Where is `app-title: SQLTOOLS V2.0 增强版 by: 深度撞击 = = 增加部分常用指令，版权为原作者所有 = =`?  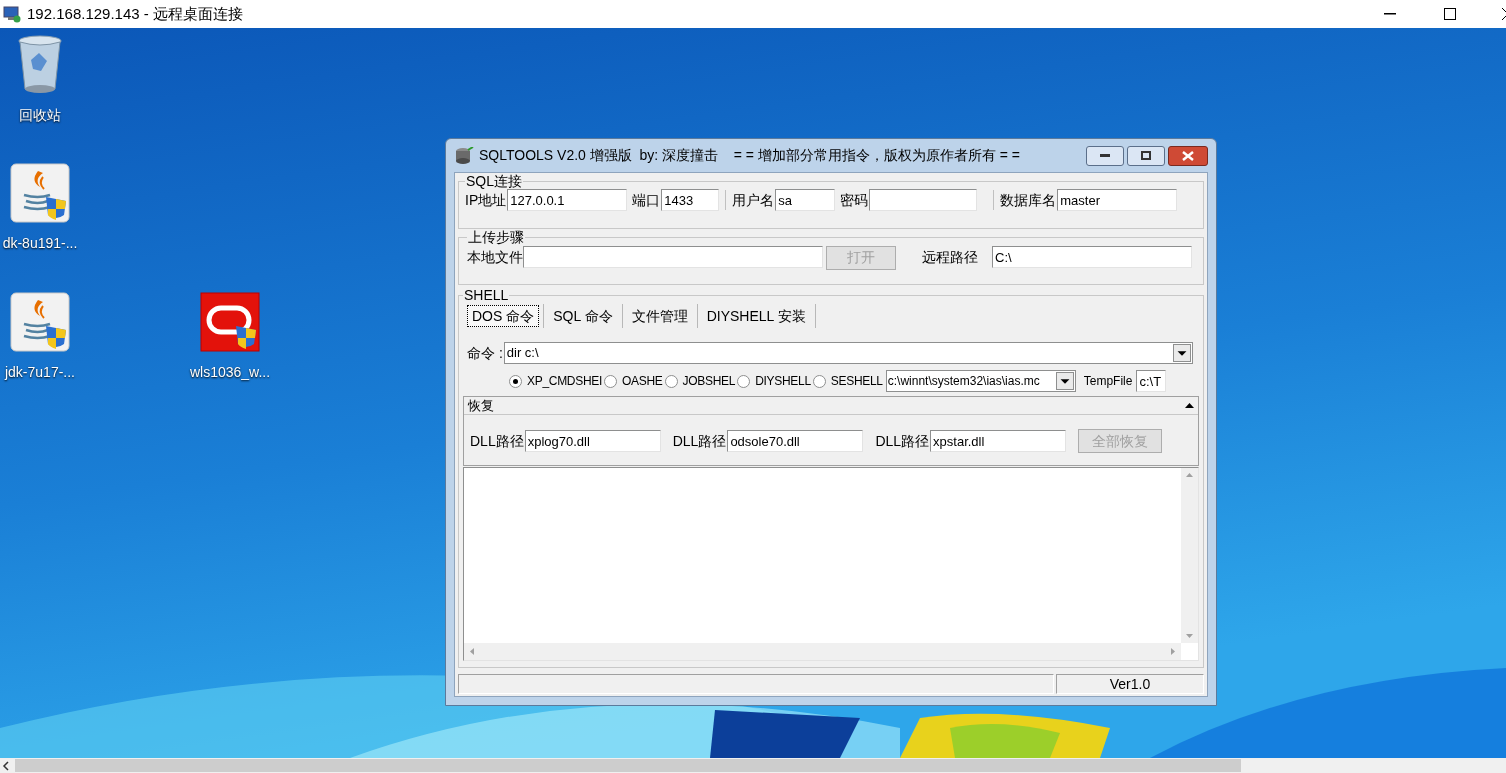
app-title: SQLTOOLS V2.0 增强版 by: 深度撞击 = = 增加部分常用指令，版权为原作者所有 = = is located at coordinates (749, 155).